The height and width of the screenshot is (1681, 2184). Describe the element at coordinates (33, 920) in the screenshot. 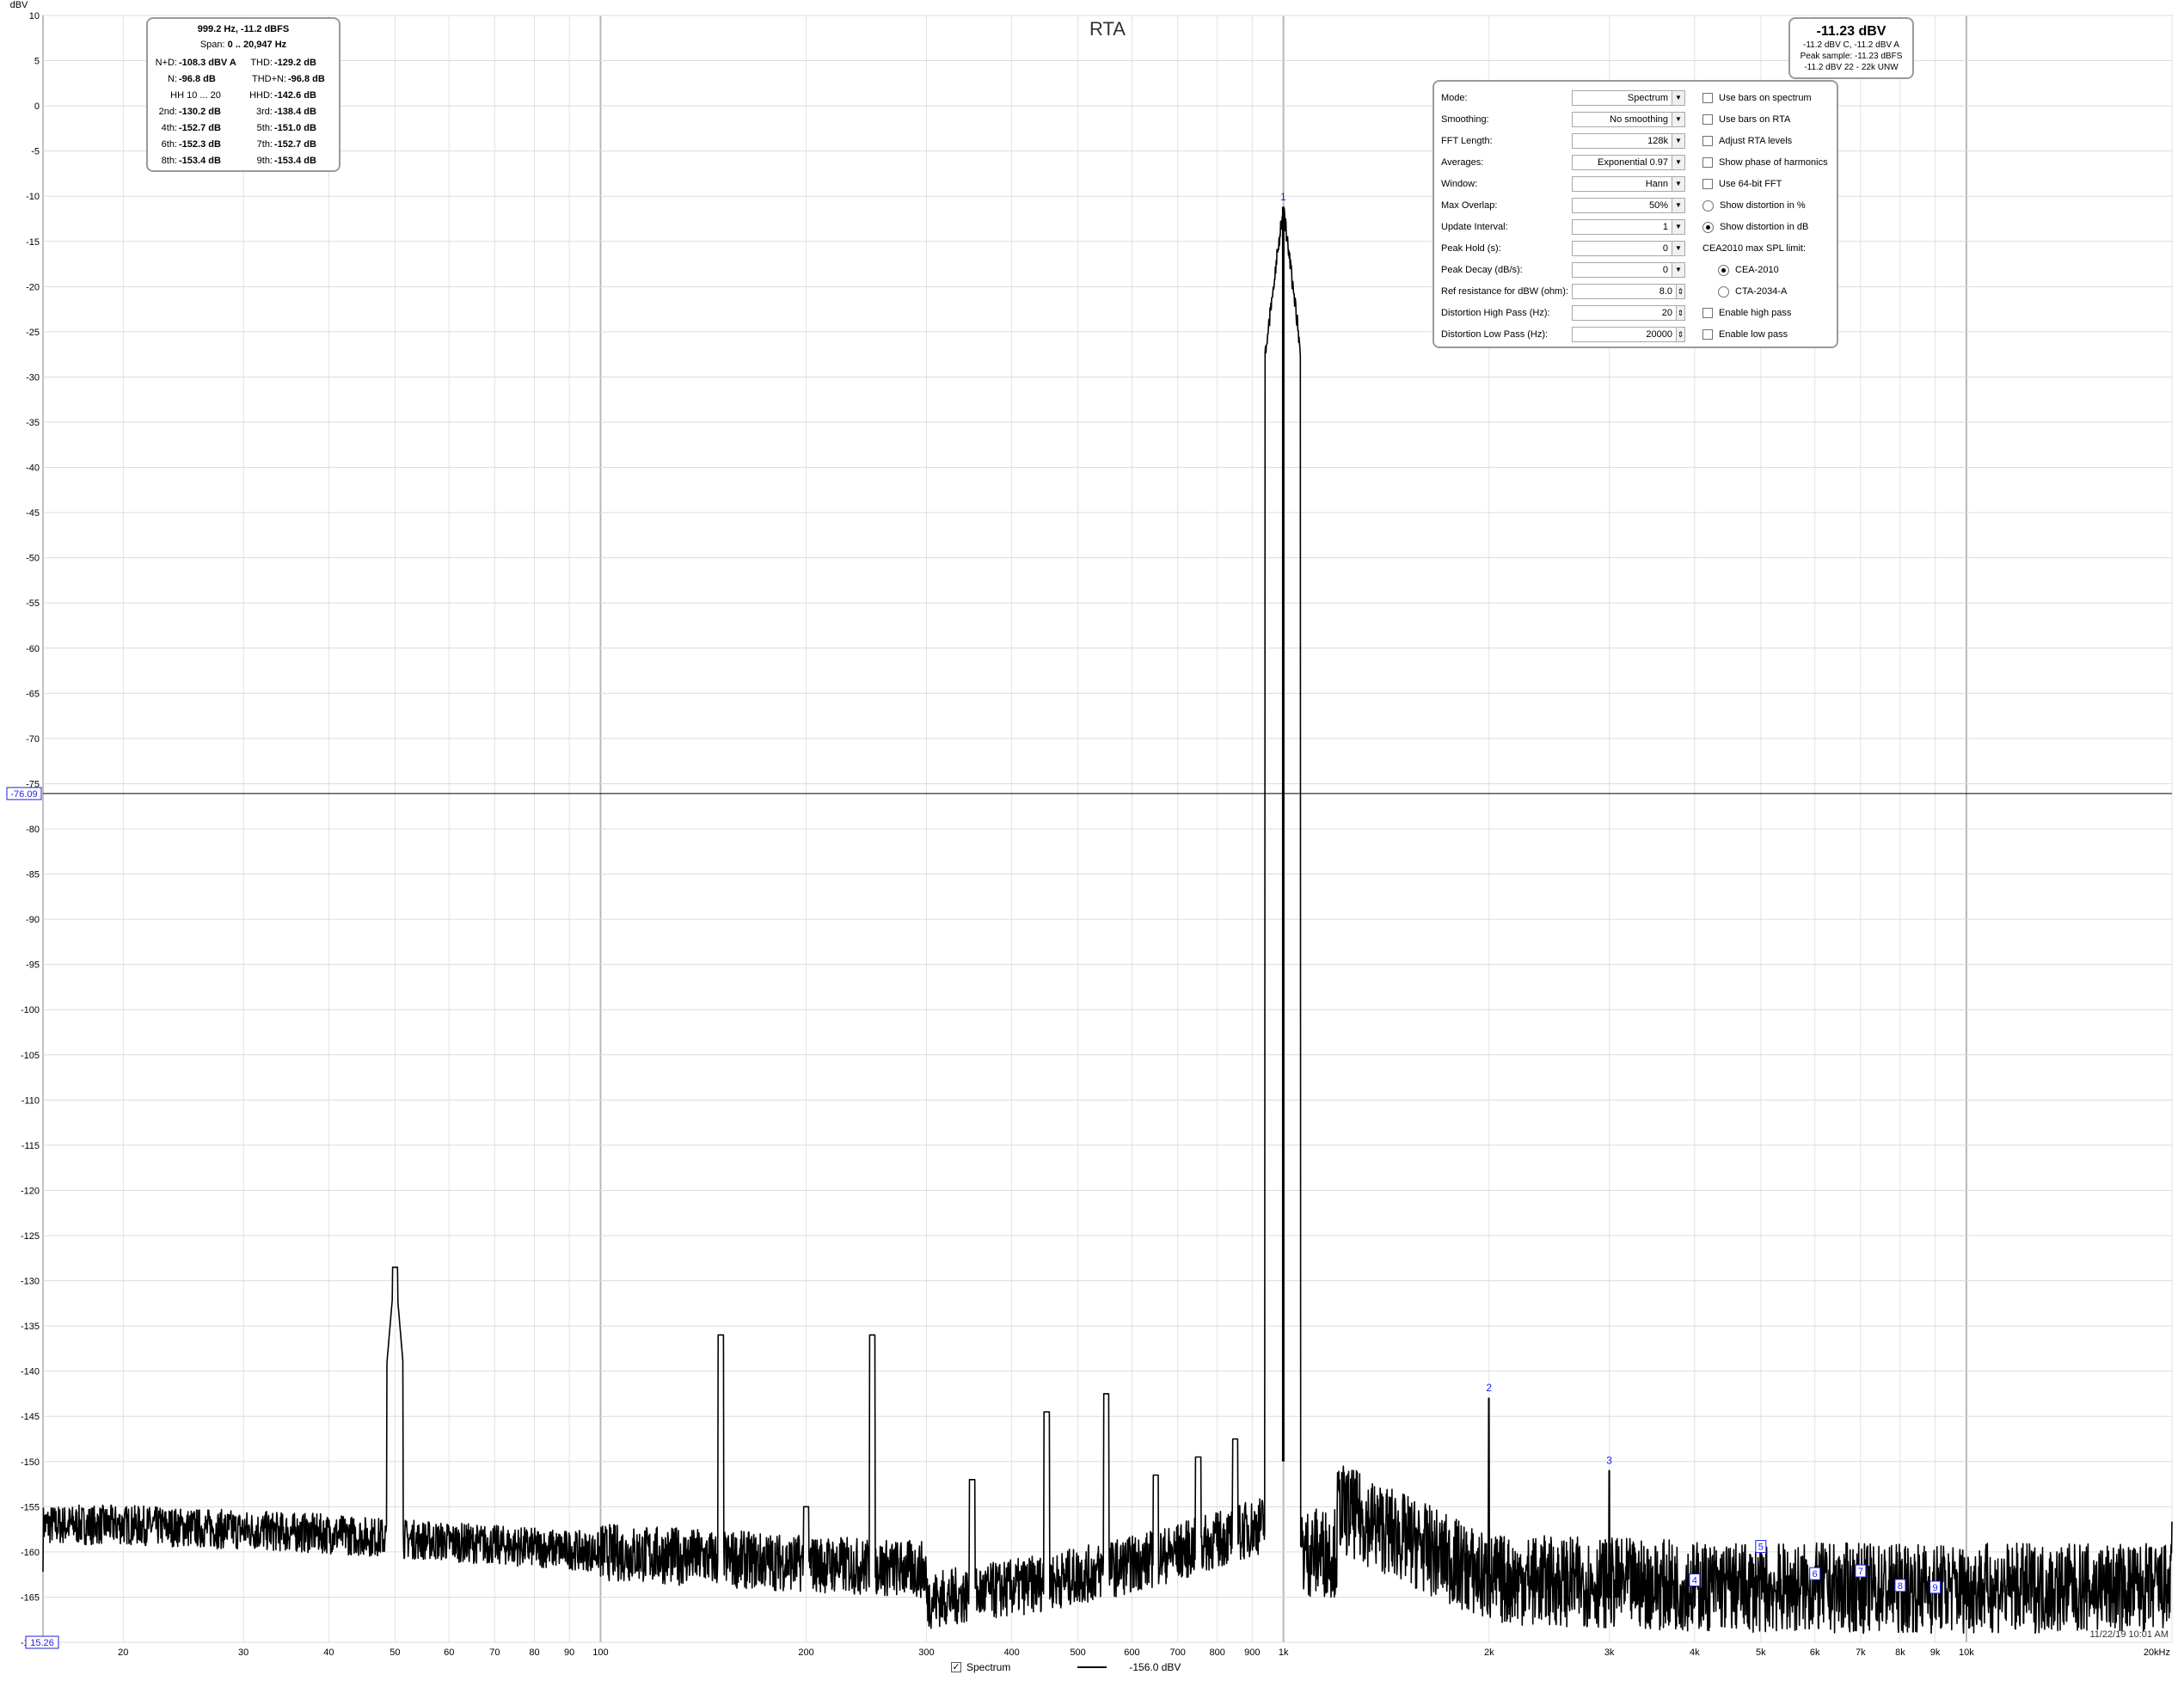

I see `y-tick-label: -90` at that location.